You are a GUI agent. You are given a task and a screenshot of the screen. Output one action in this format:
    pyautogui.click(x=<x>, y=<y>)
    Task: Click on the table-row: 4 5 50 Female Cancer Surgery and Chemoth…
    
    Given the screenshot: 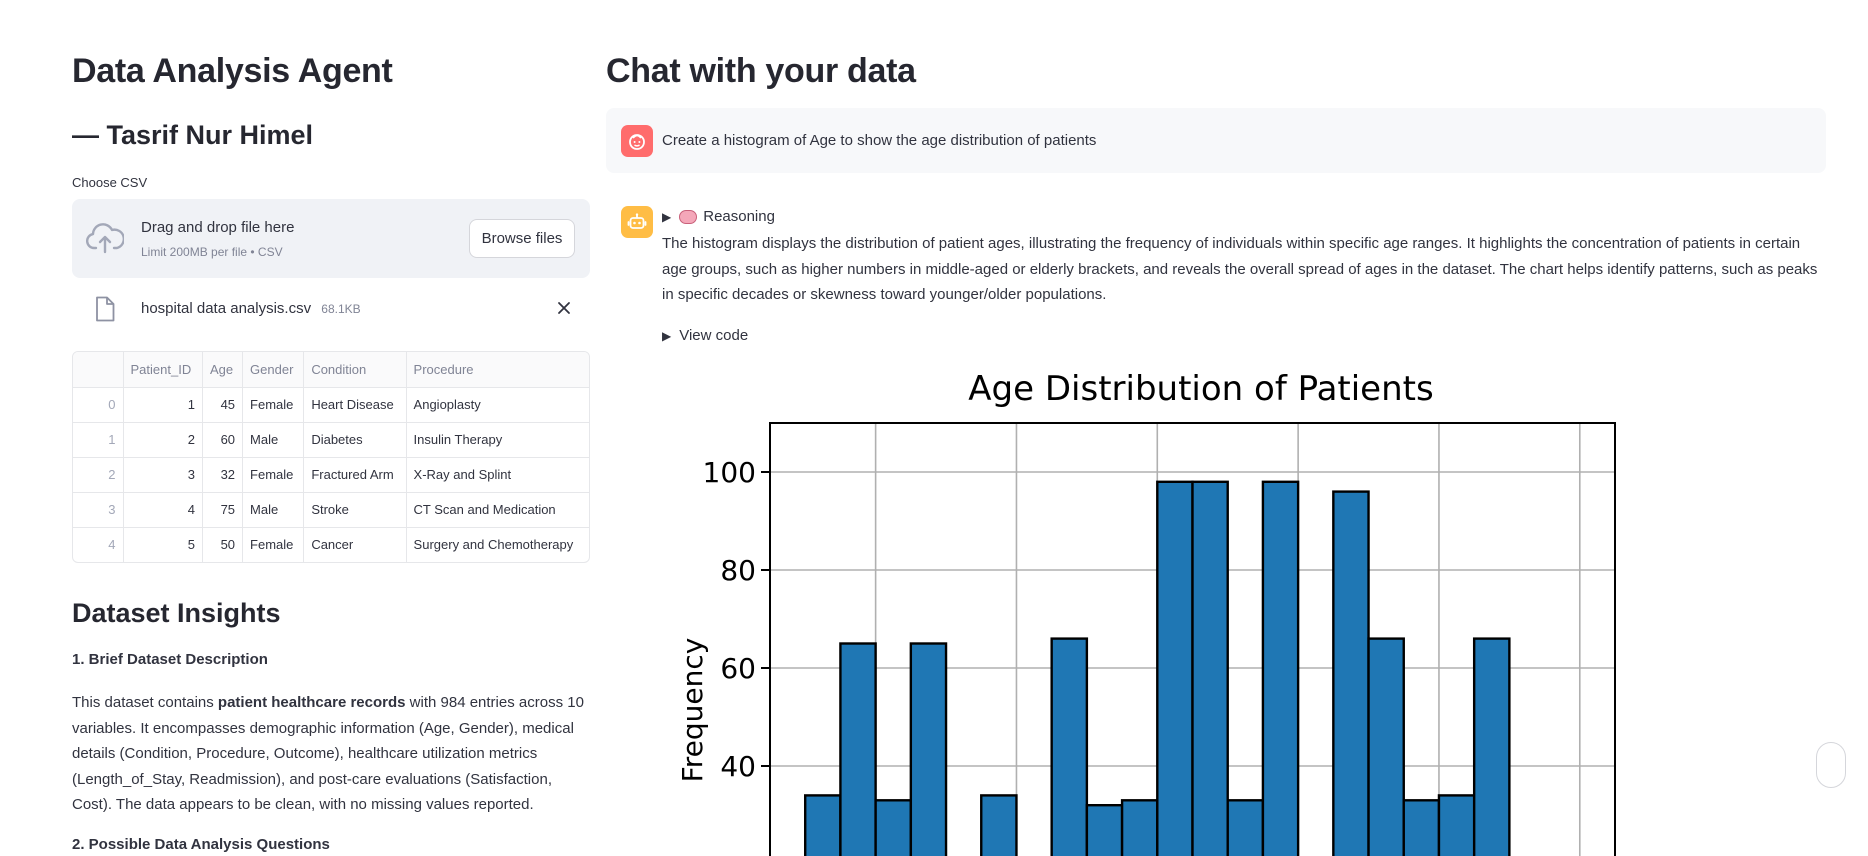 What is the action you would take?
    pyautogui.click(x=331, y=544)
    